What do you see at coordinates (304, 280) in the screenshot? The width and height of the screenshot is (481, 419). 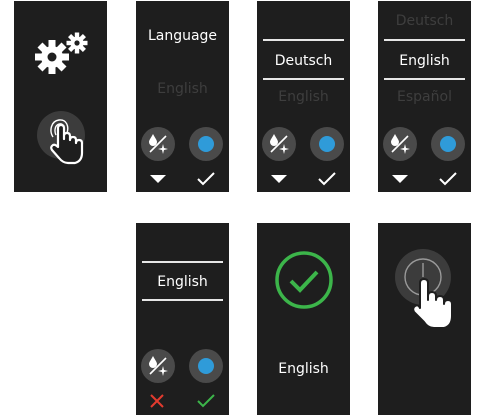 I see `success-check-circle-icon` at bounding box center [304, 280].